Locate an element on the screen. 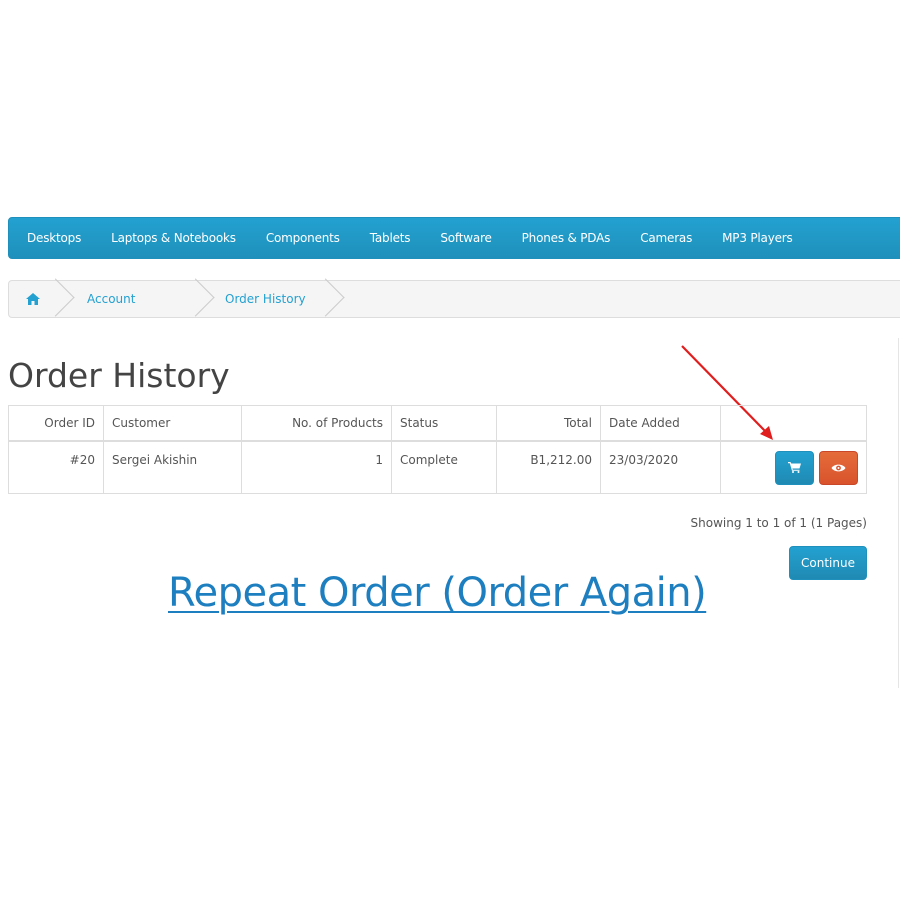  shopping-cart-icon is located at coordinates (794, 467).